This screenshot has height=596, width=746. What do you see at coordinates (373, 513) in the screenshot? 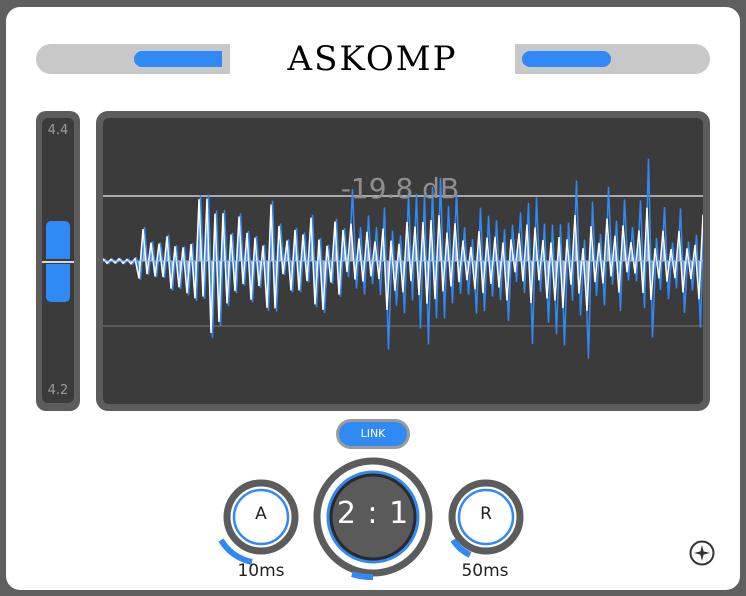
I see `ratio-value: 2 : 1` at bounding box center [373, 513].